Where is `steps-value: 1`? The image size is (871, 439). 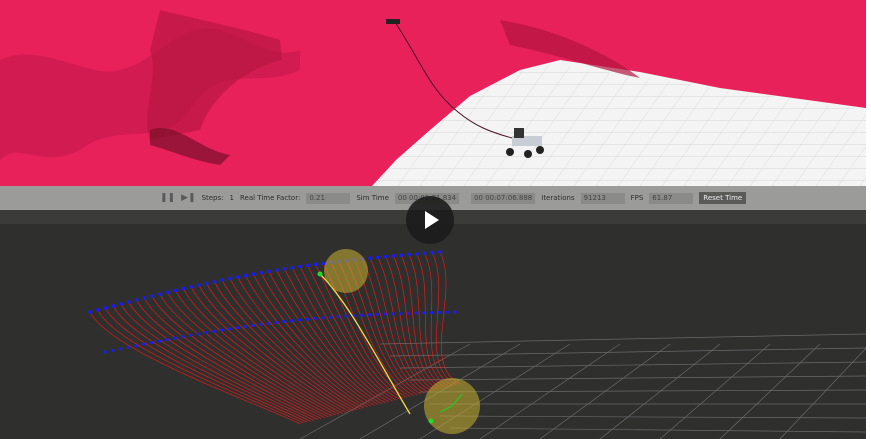 steps-value: 1 is located at coordinates (232, 198).